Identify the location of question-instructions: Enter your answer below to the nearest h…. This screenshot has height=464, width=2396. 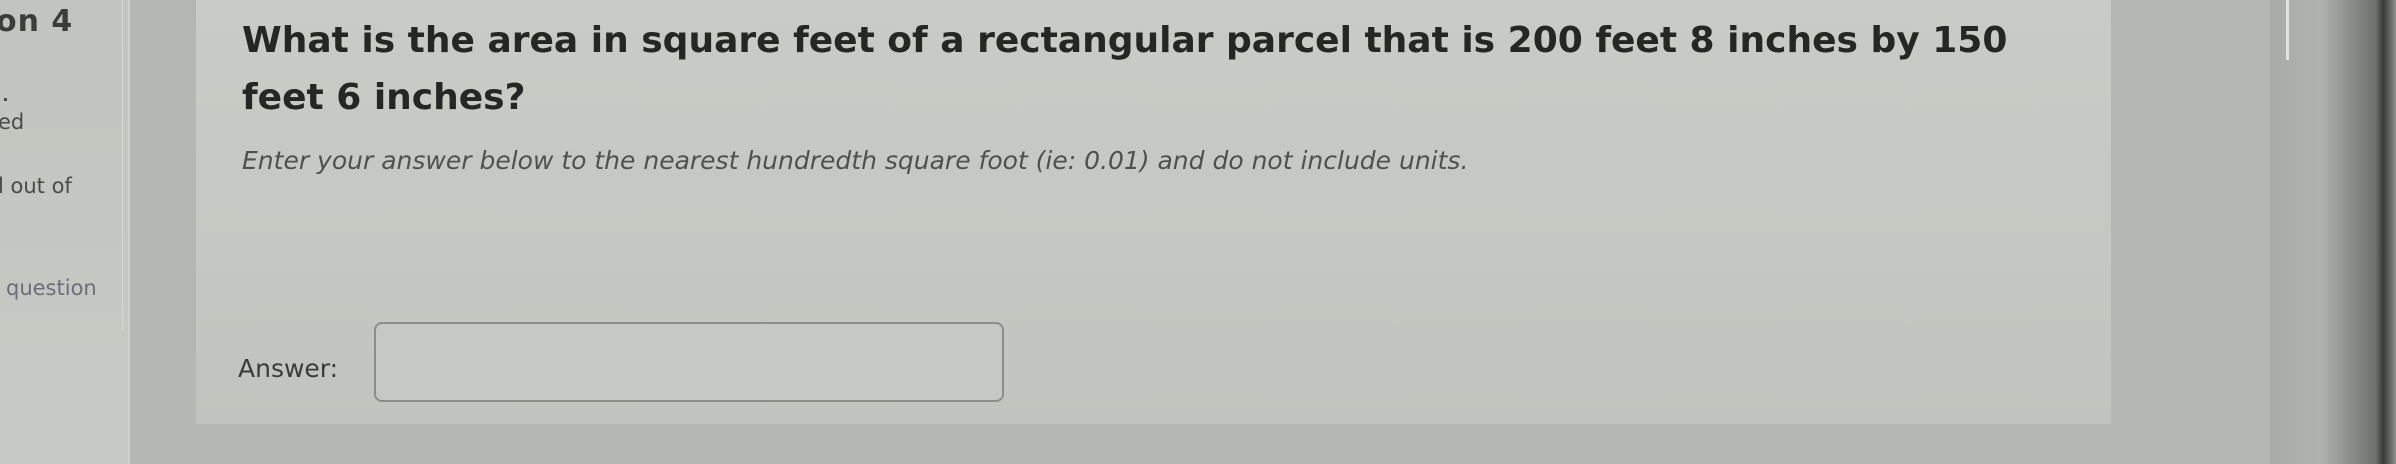
(855, 160).